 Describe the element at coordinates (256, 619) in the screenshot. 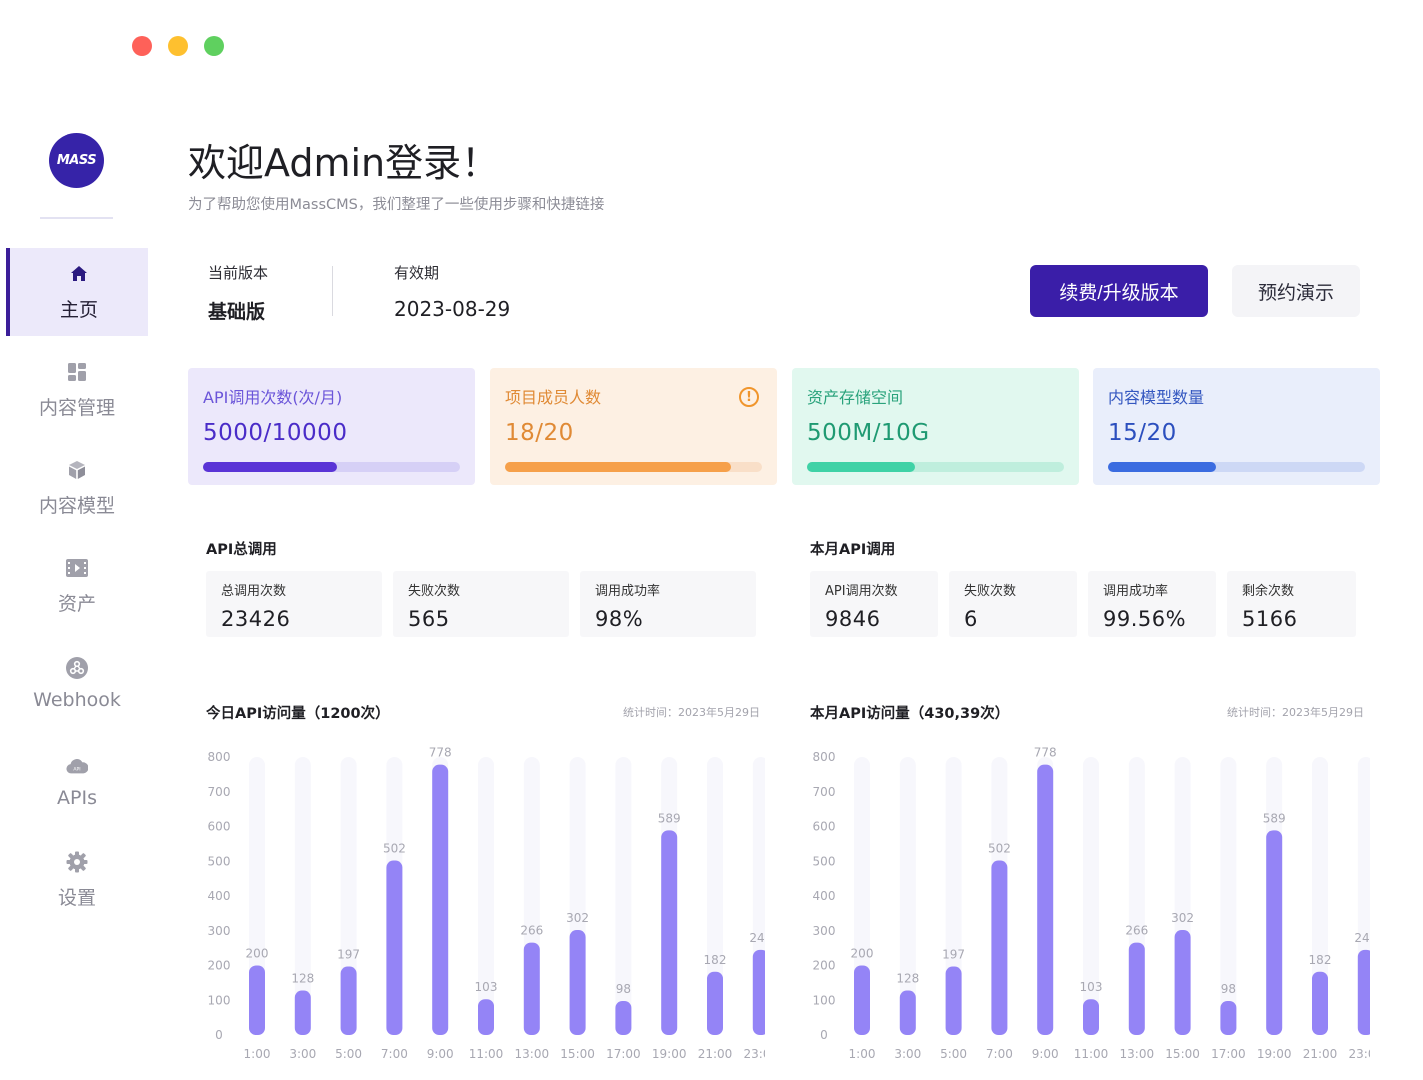

I see `metric-value: 23426` at that location.